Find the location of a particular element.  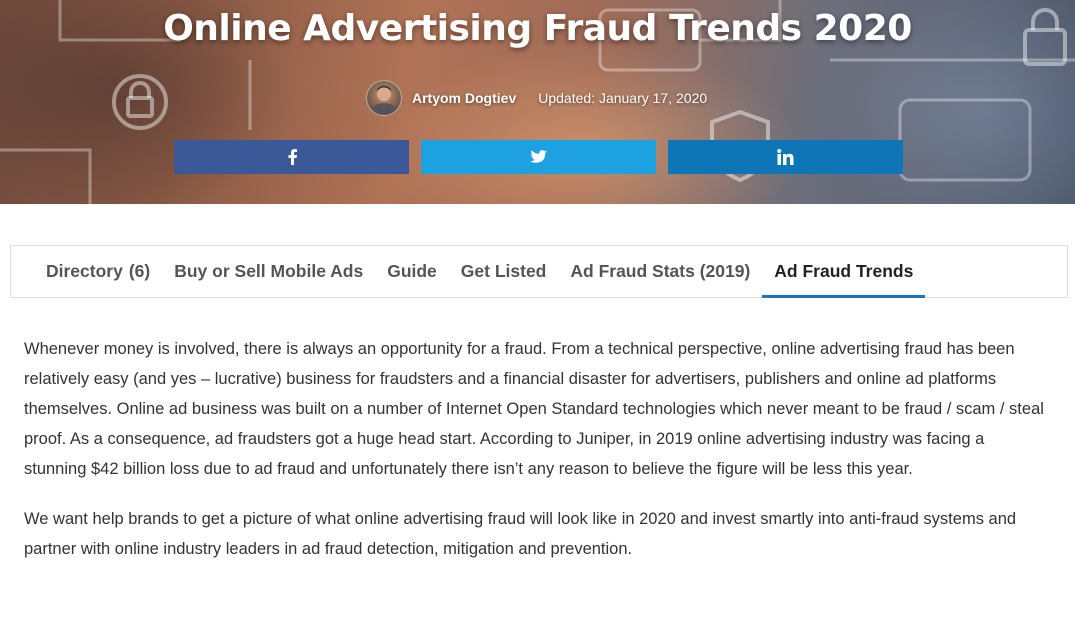

author-avatar is located at coordinates (384, 98).